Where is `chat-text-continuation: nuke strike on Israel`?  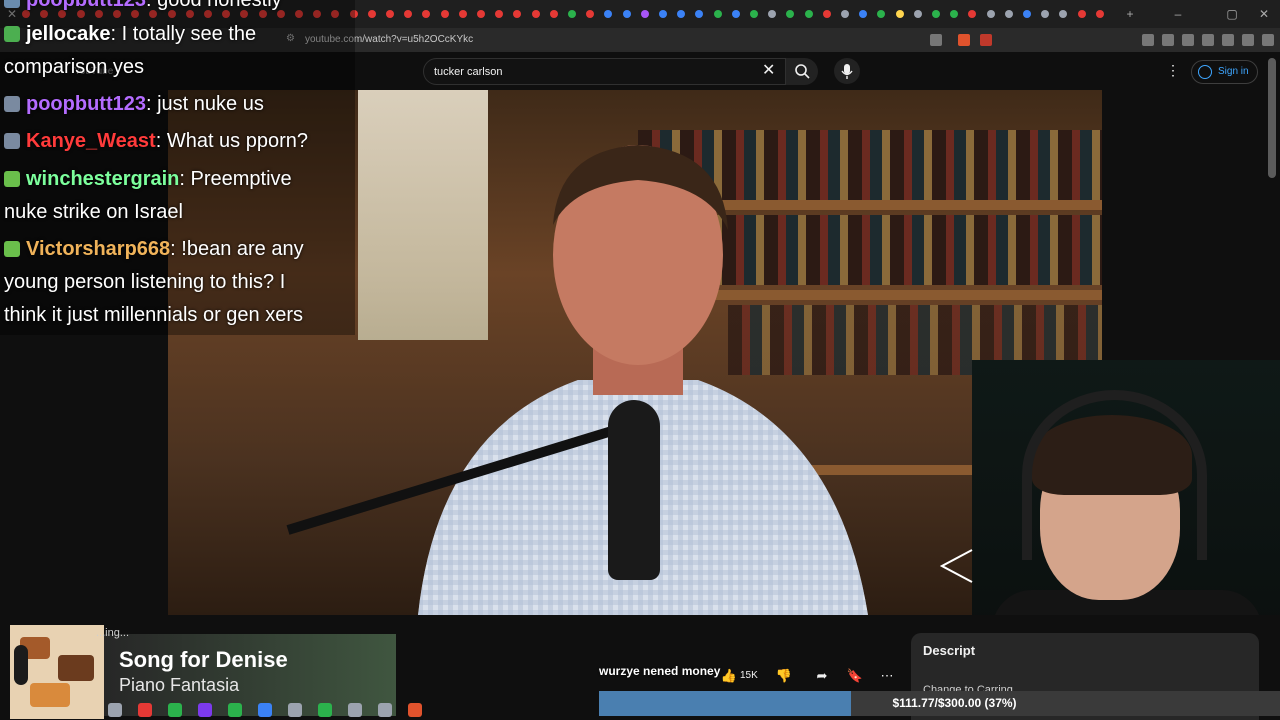 chat-text-continuation: nuke strike on Israel is located at coordinates (93, 212).